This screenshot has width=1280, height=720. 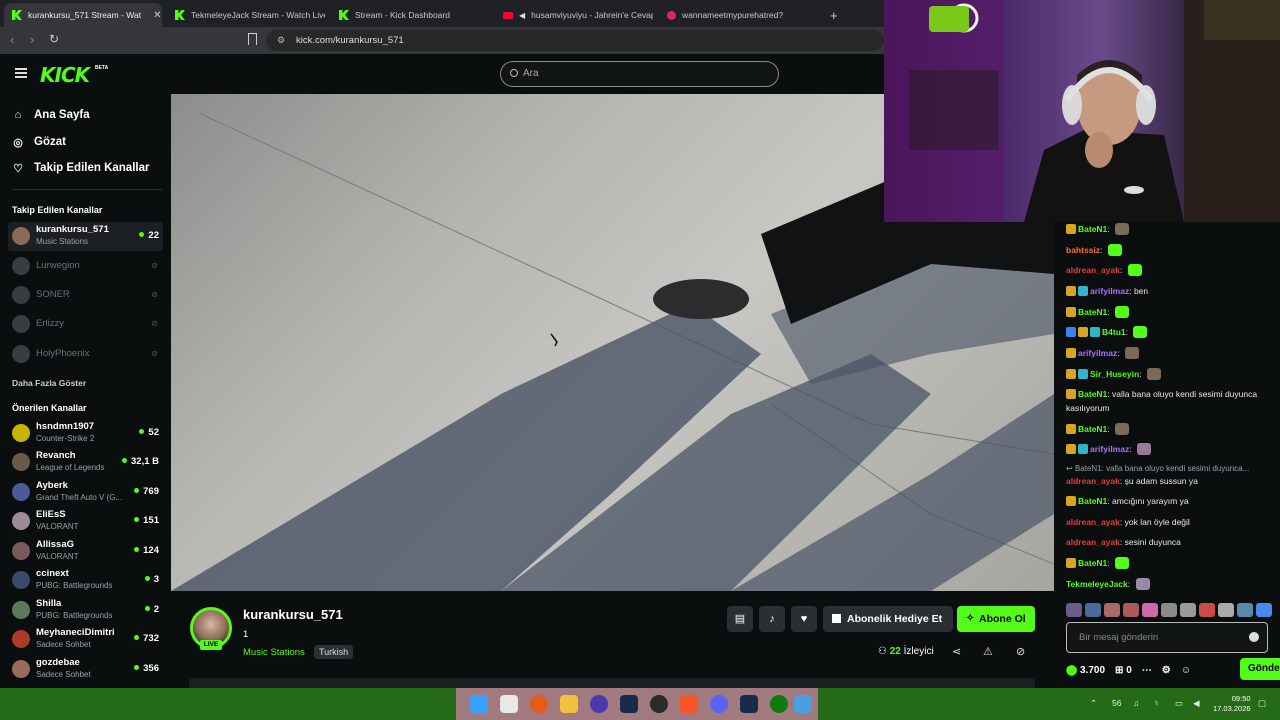 I want to click on show-more-link: Daha Fazla Göster, so click(x=49, y=383).